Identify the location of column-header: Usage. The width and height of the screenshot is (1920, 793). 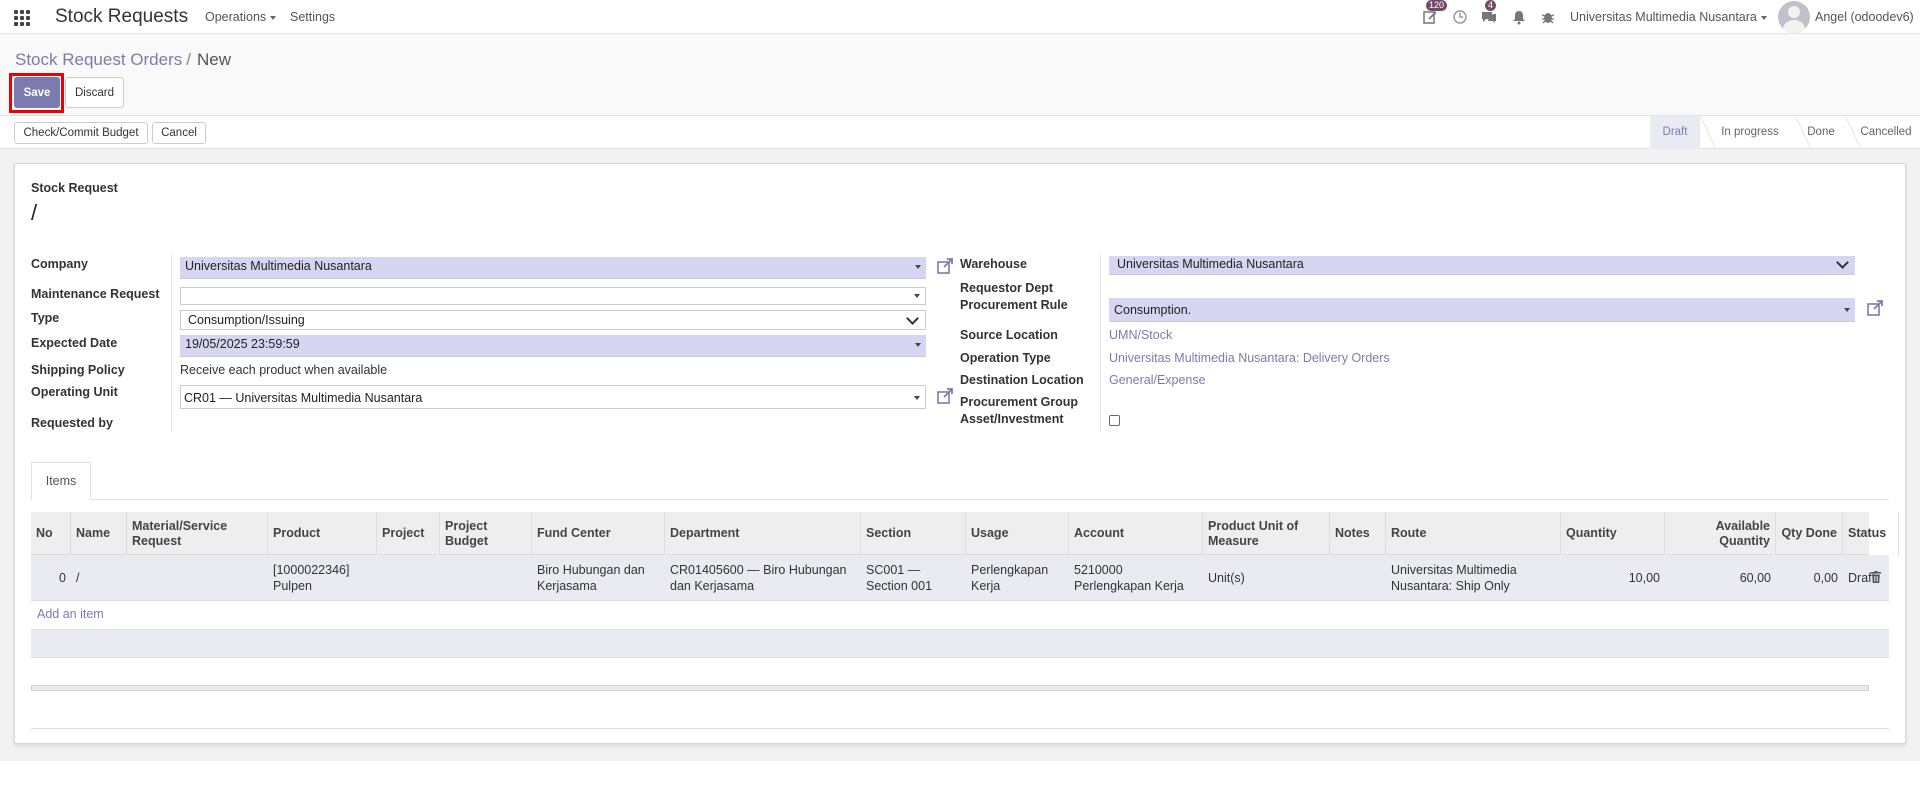
(1017, 533).